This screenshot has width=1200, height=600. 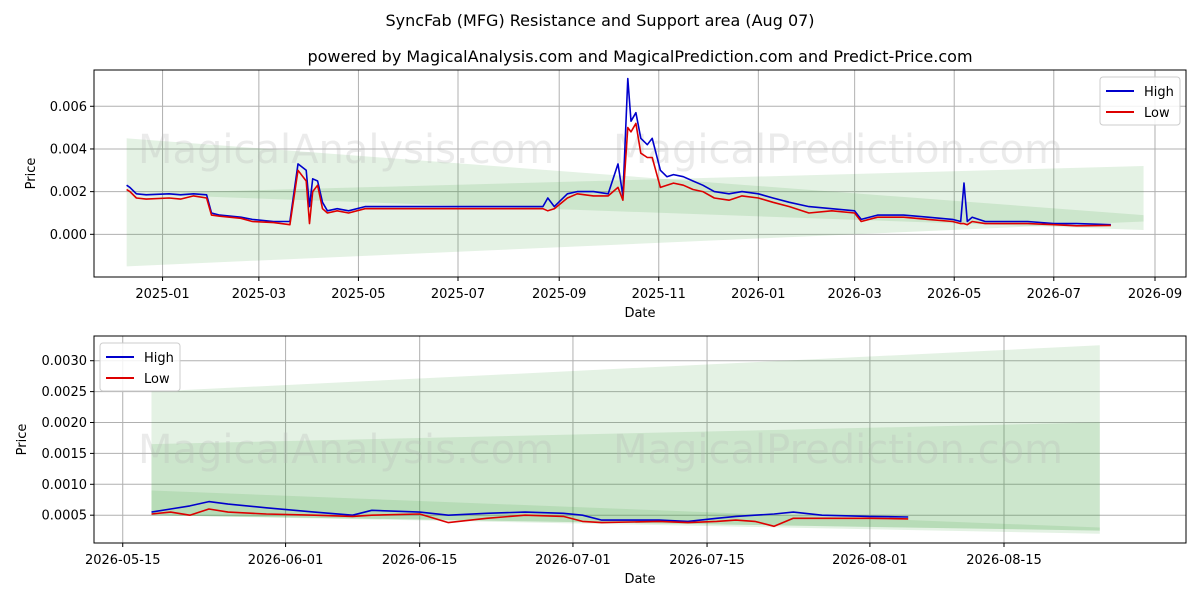 I want to click on x-tick-label: 2026-05, so click(x=954, y=294).